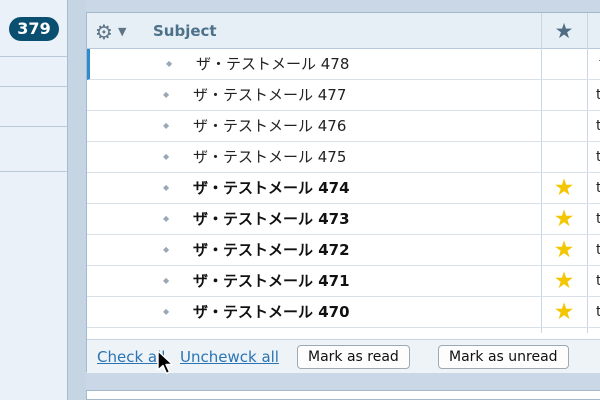 This screenshot has height=400, width=600. Describe the element at coordinates (104, 32) in the screenshot. I see `gear-icon: ⚙` at that location.